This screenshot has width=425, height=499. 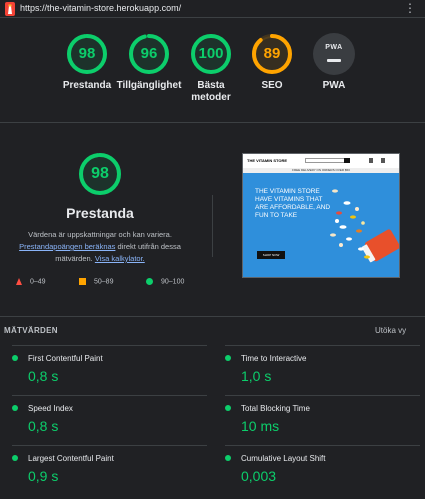 I want to click on pwa-badge-text: PWA, so click(x=334, y=47).